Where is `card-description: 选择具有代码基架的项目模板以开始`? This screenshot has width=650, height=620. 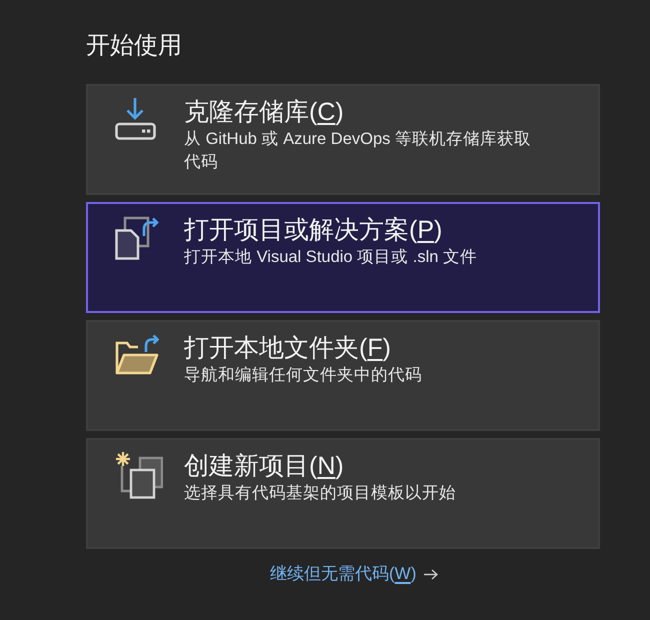 card-description: 选择具有代码基架的项目模板以开始 is located at coordinates (320, 493).